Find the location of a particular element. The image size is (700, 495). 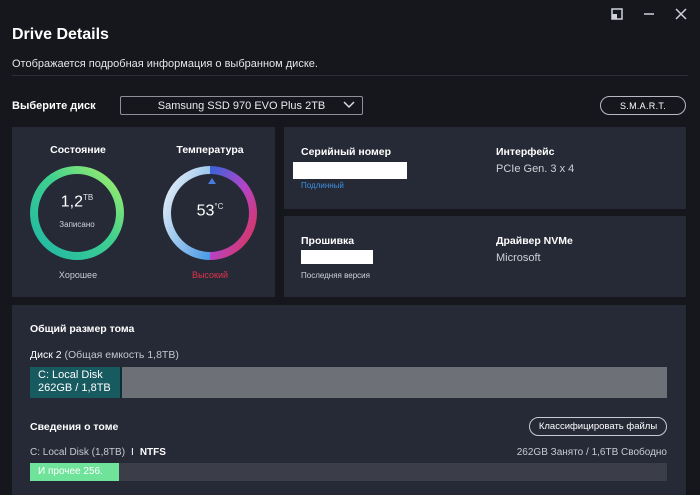

volume-filesystem: NTFS is located at coordinates (152, 452).